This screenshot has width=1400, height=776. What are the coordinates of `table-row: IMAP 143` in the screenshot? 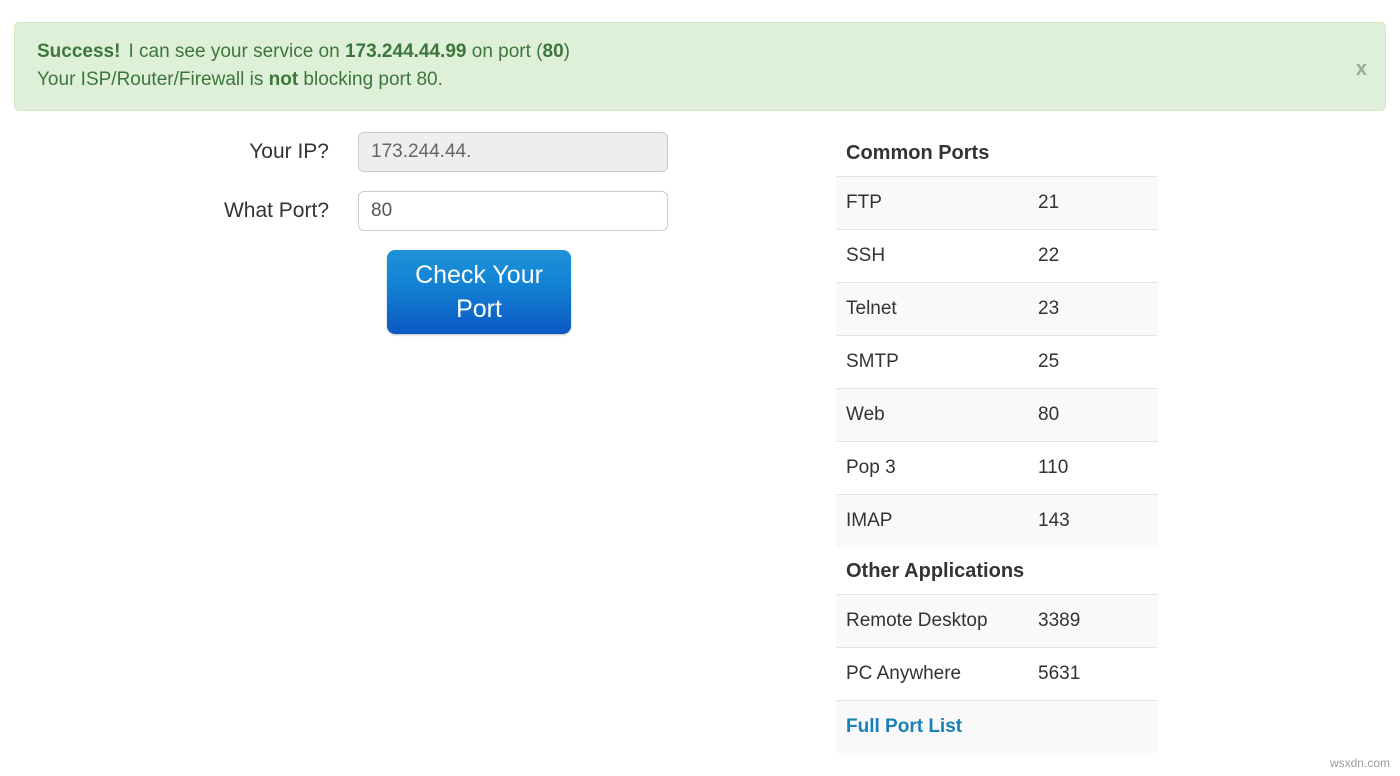 It's located at (997, 520).